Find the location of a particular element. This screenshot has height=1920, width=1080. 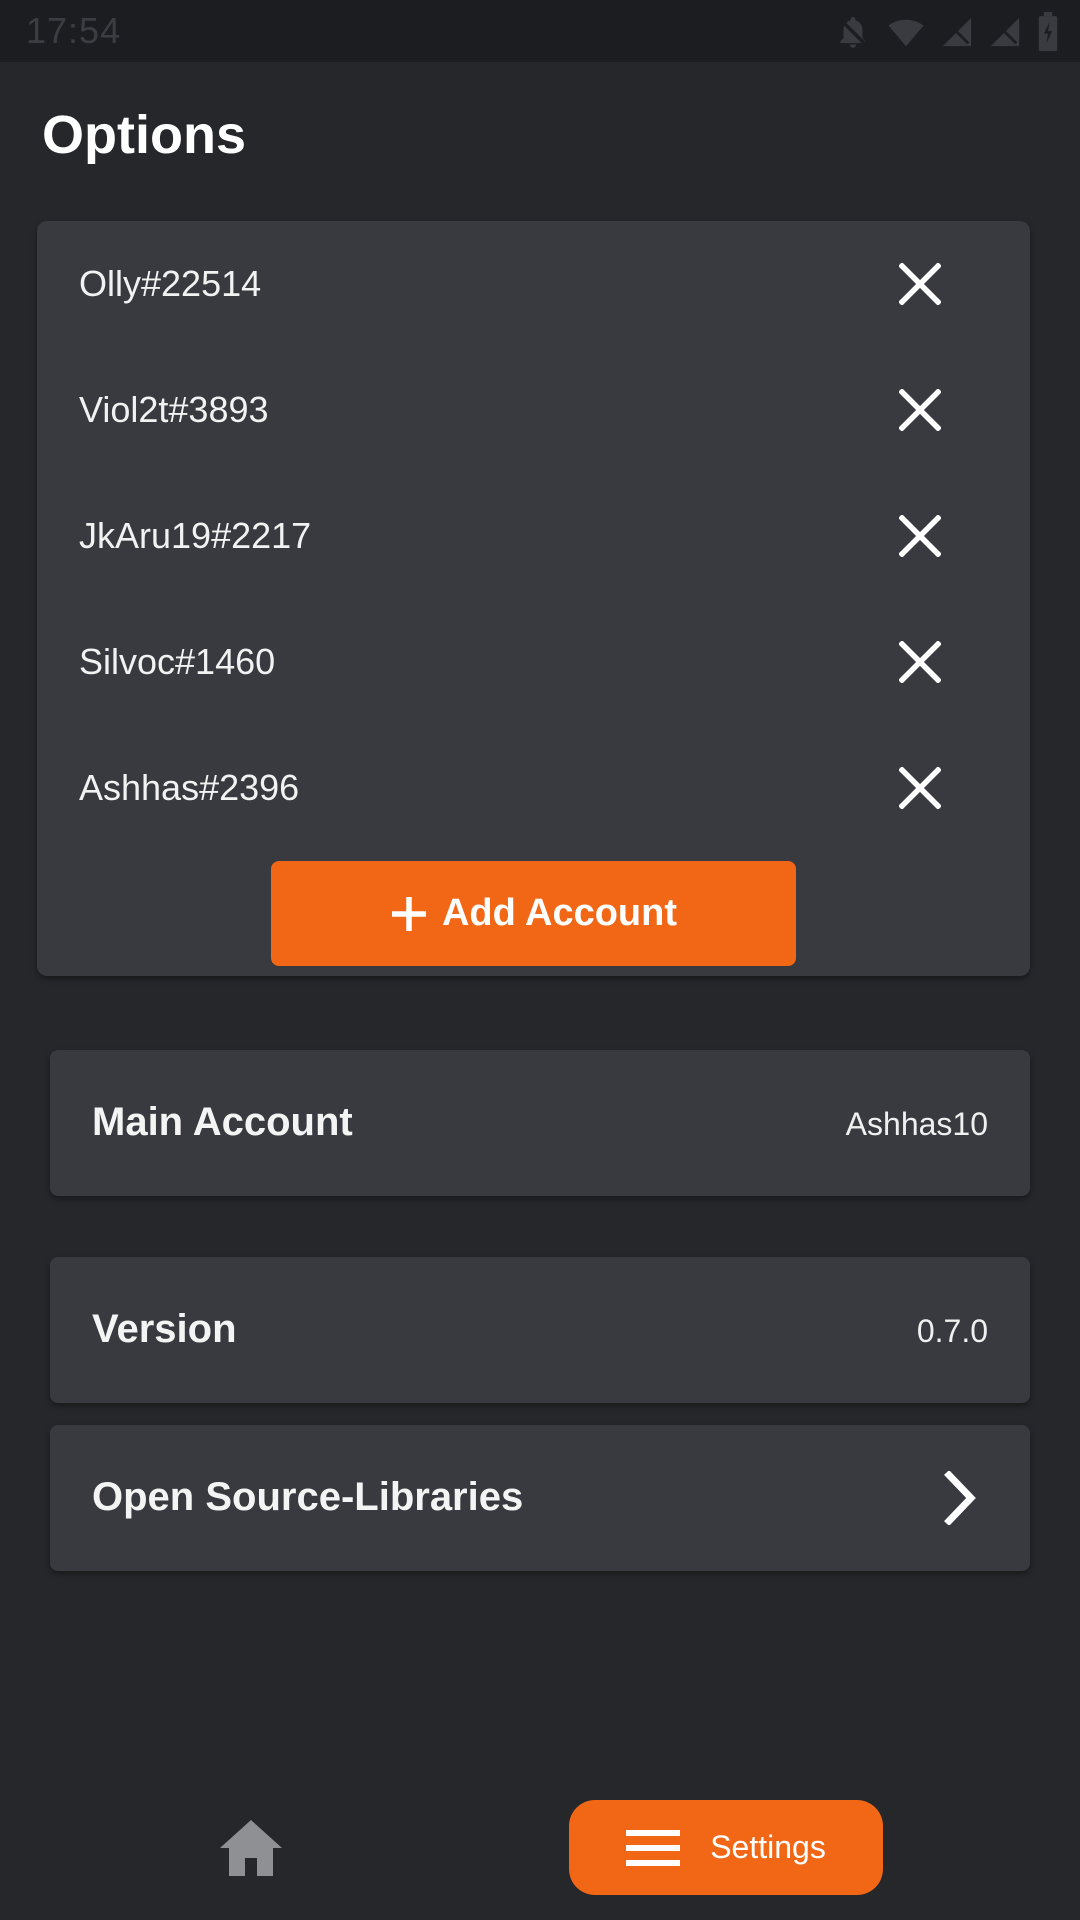

account-name: JkAru19#2217 is located at coordinates (195, 535).